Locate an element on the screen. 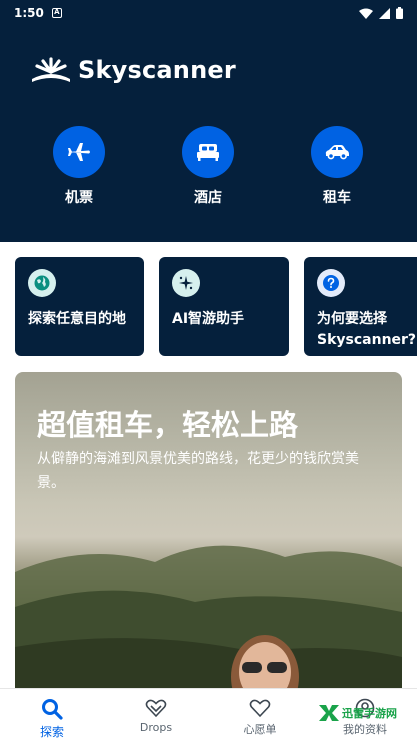  feature-cards: 探索任意目的地 AI智游助手 为何要选择Skyscanner? is located at coordinates (216, 306).